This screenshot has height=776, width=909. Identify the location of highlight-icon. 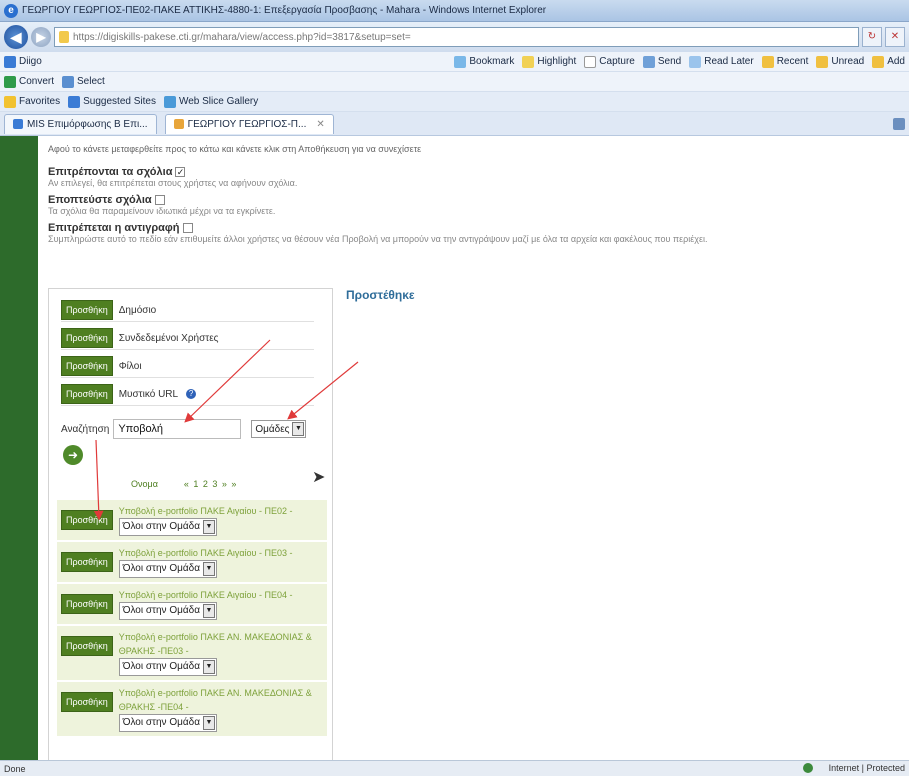
(528, 61).